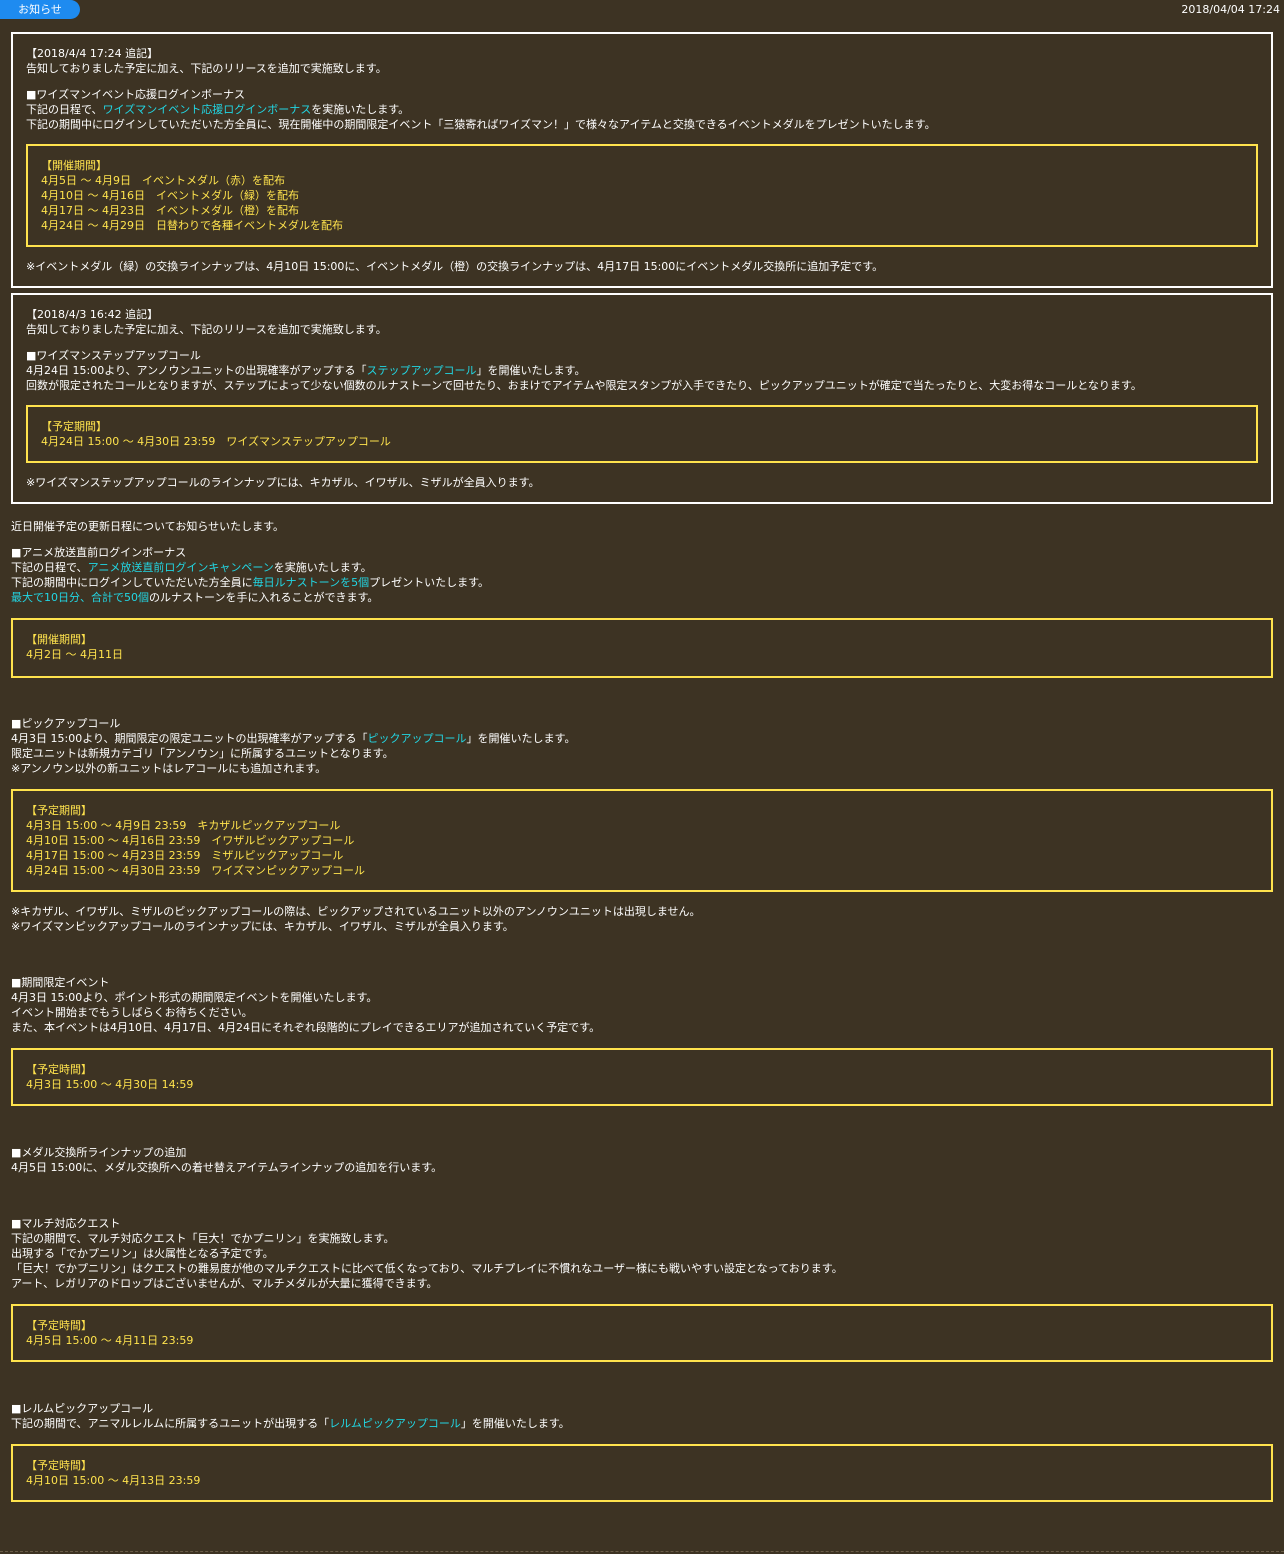 The height and width of the screenshot is (1554, 1284). Describe the element at coordinates (642, 109) in the screenshot. I see `update-line: 下記の日程で、ワイズマンイベント応援ログインボーナスを実施いたします。` at that location.